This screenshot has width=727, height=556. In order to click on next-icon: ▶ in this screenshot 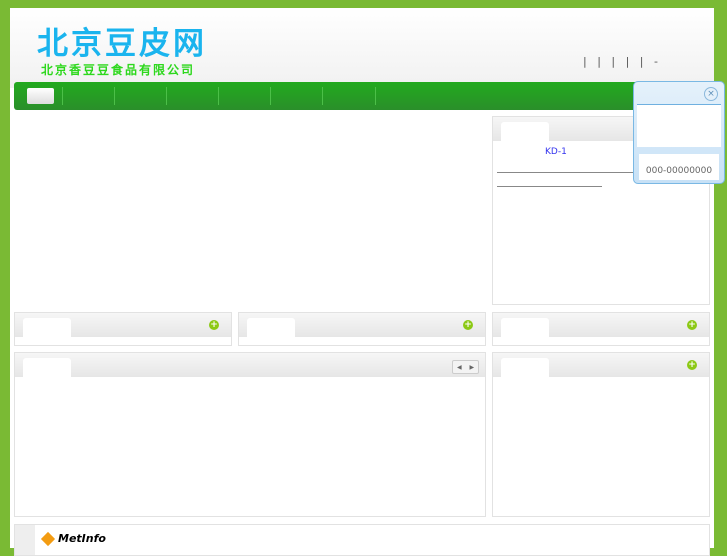, I will do `click(471, 367)`.